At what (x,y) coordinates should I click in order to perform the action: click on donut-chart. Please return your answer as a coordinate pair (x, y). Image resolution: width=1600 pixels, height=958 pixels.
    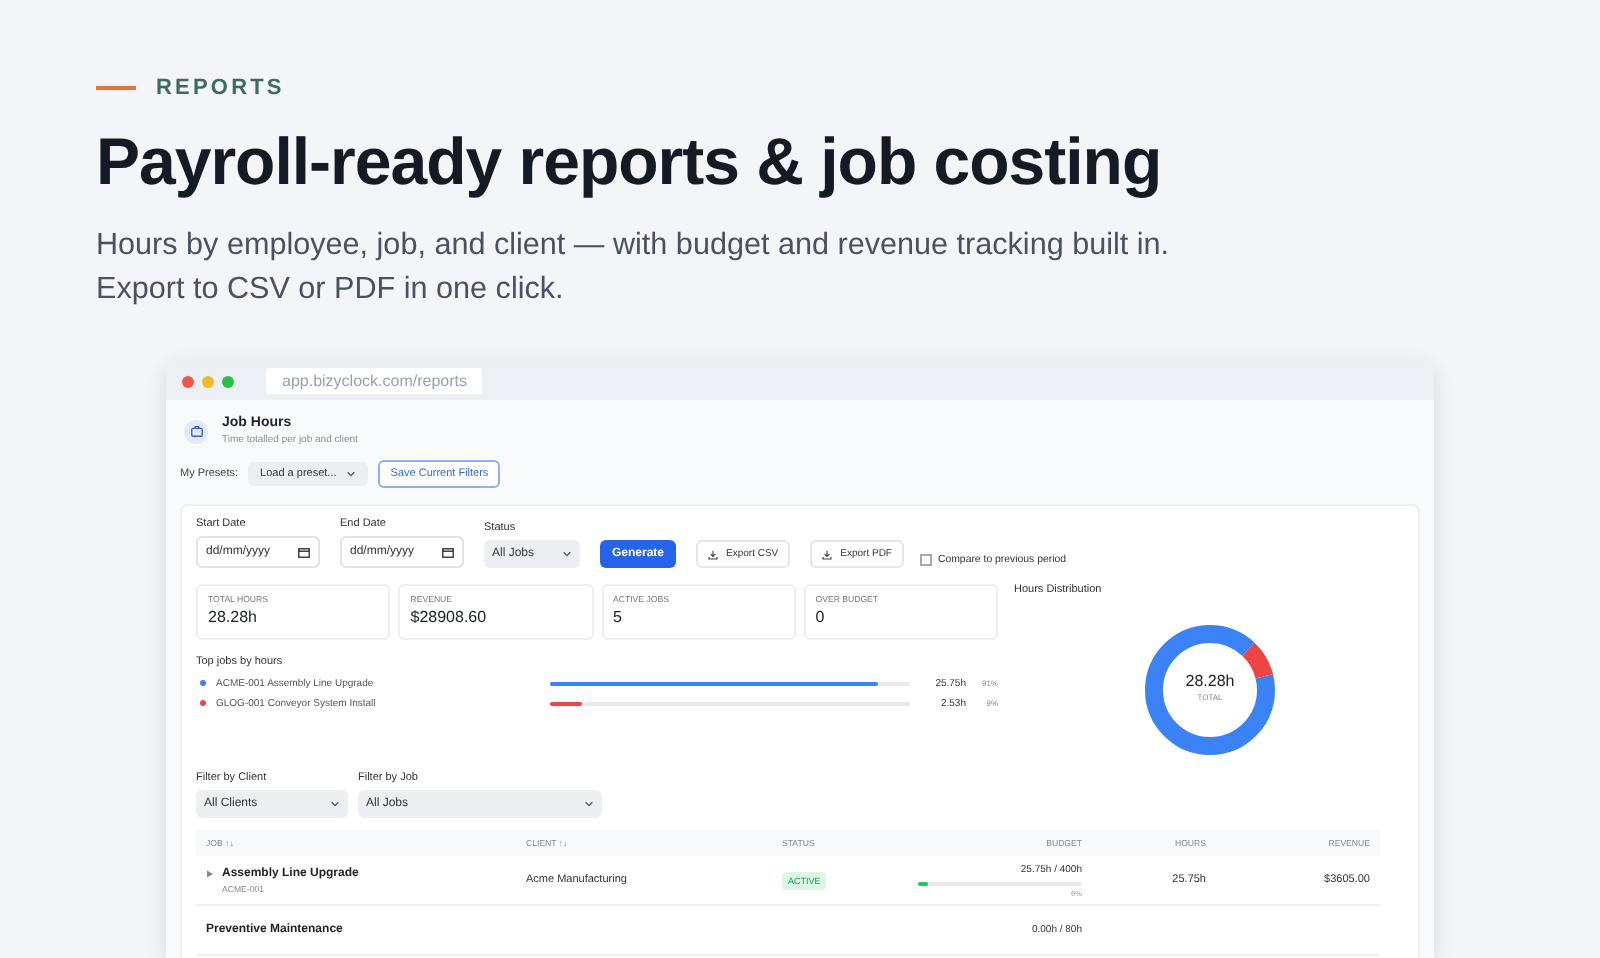
    Looking at the image, I should click on (1210, 690).